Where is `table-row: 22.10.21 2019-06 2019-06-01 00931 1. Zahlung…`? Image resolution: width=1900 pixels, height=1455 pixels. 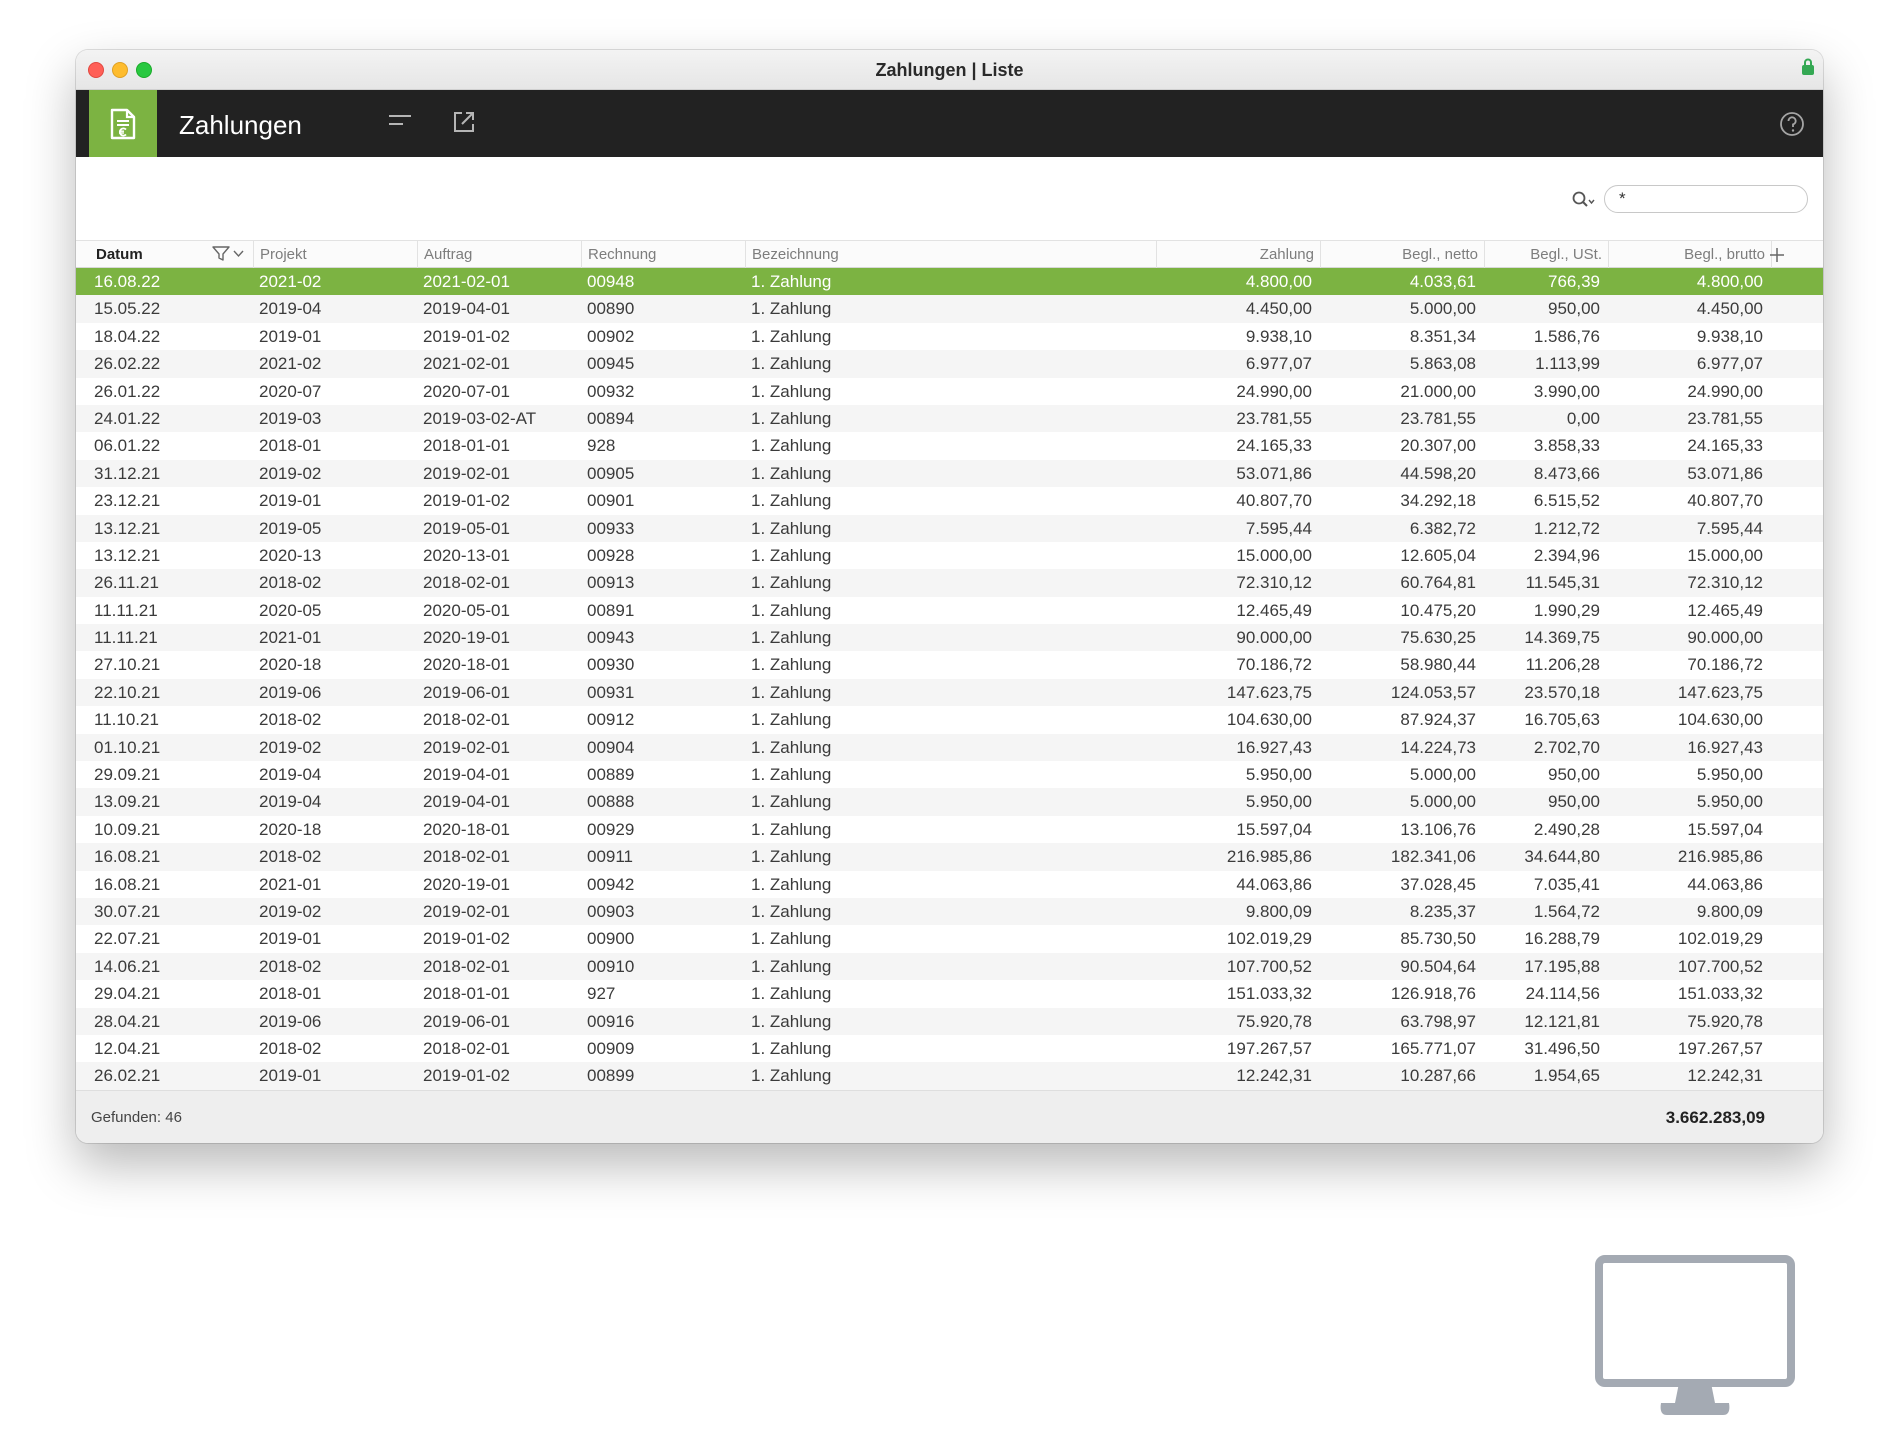 table-row: 22.10.21 2019-06 2019-06-01 00931 1. Zahlung… is located at coordinates (949, 692).